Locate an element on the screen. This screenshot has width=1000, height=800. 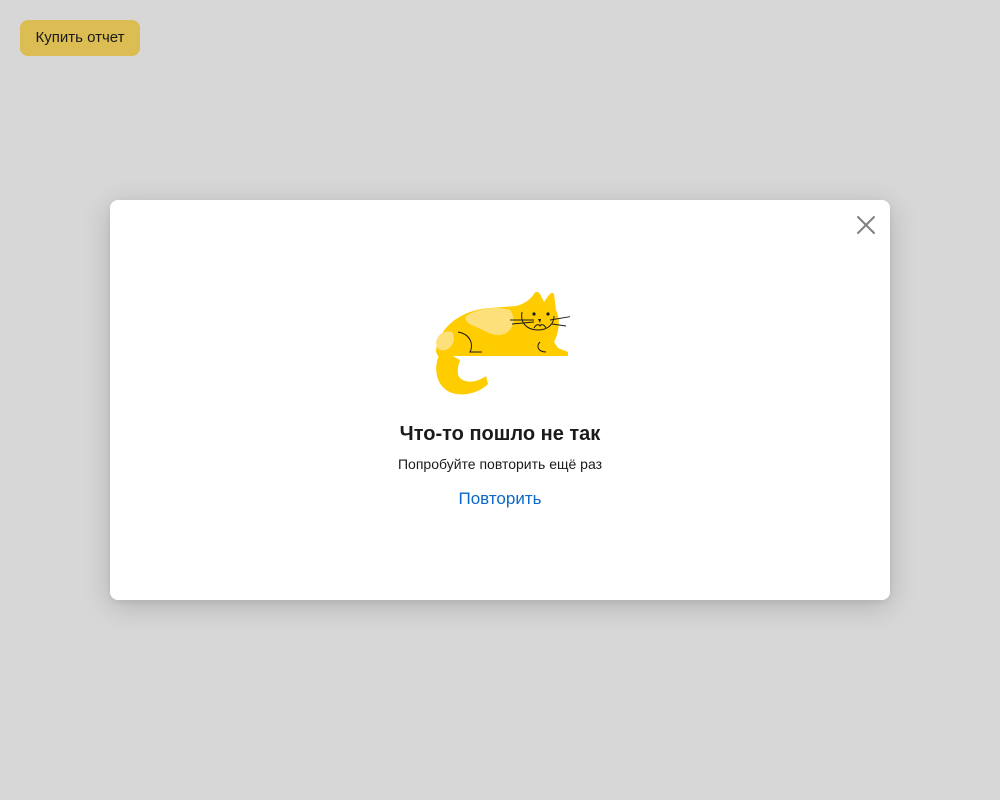
sad-cat-illustration is located at coordinates (500, 344).